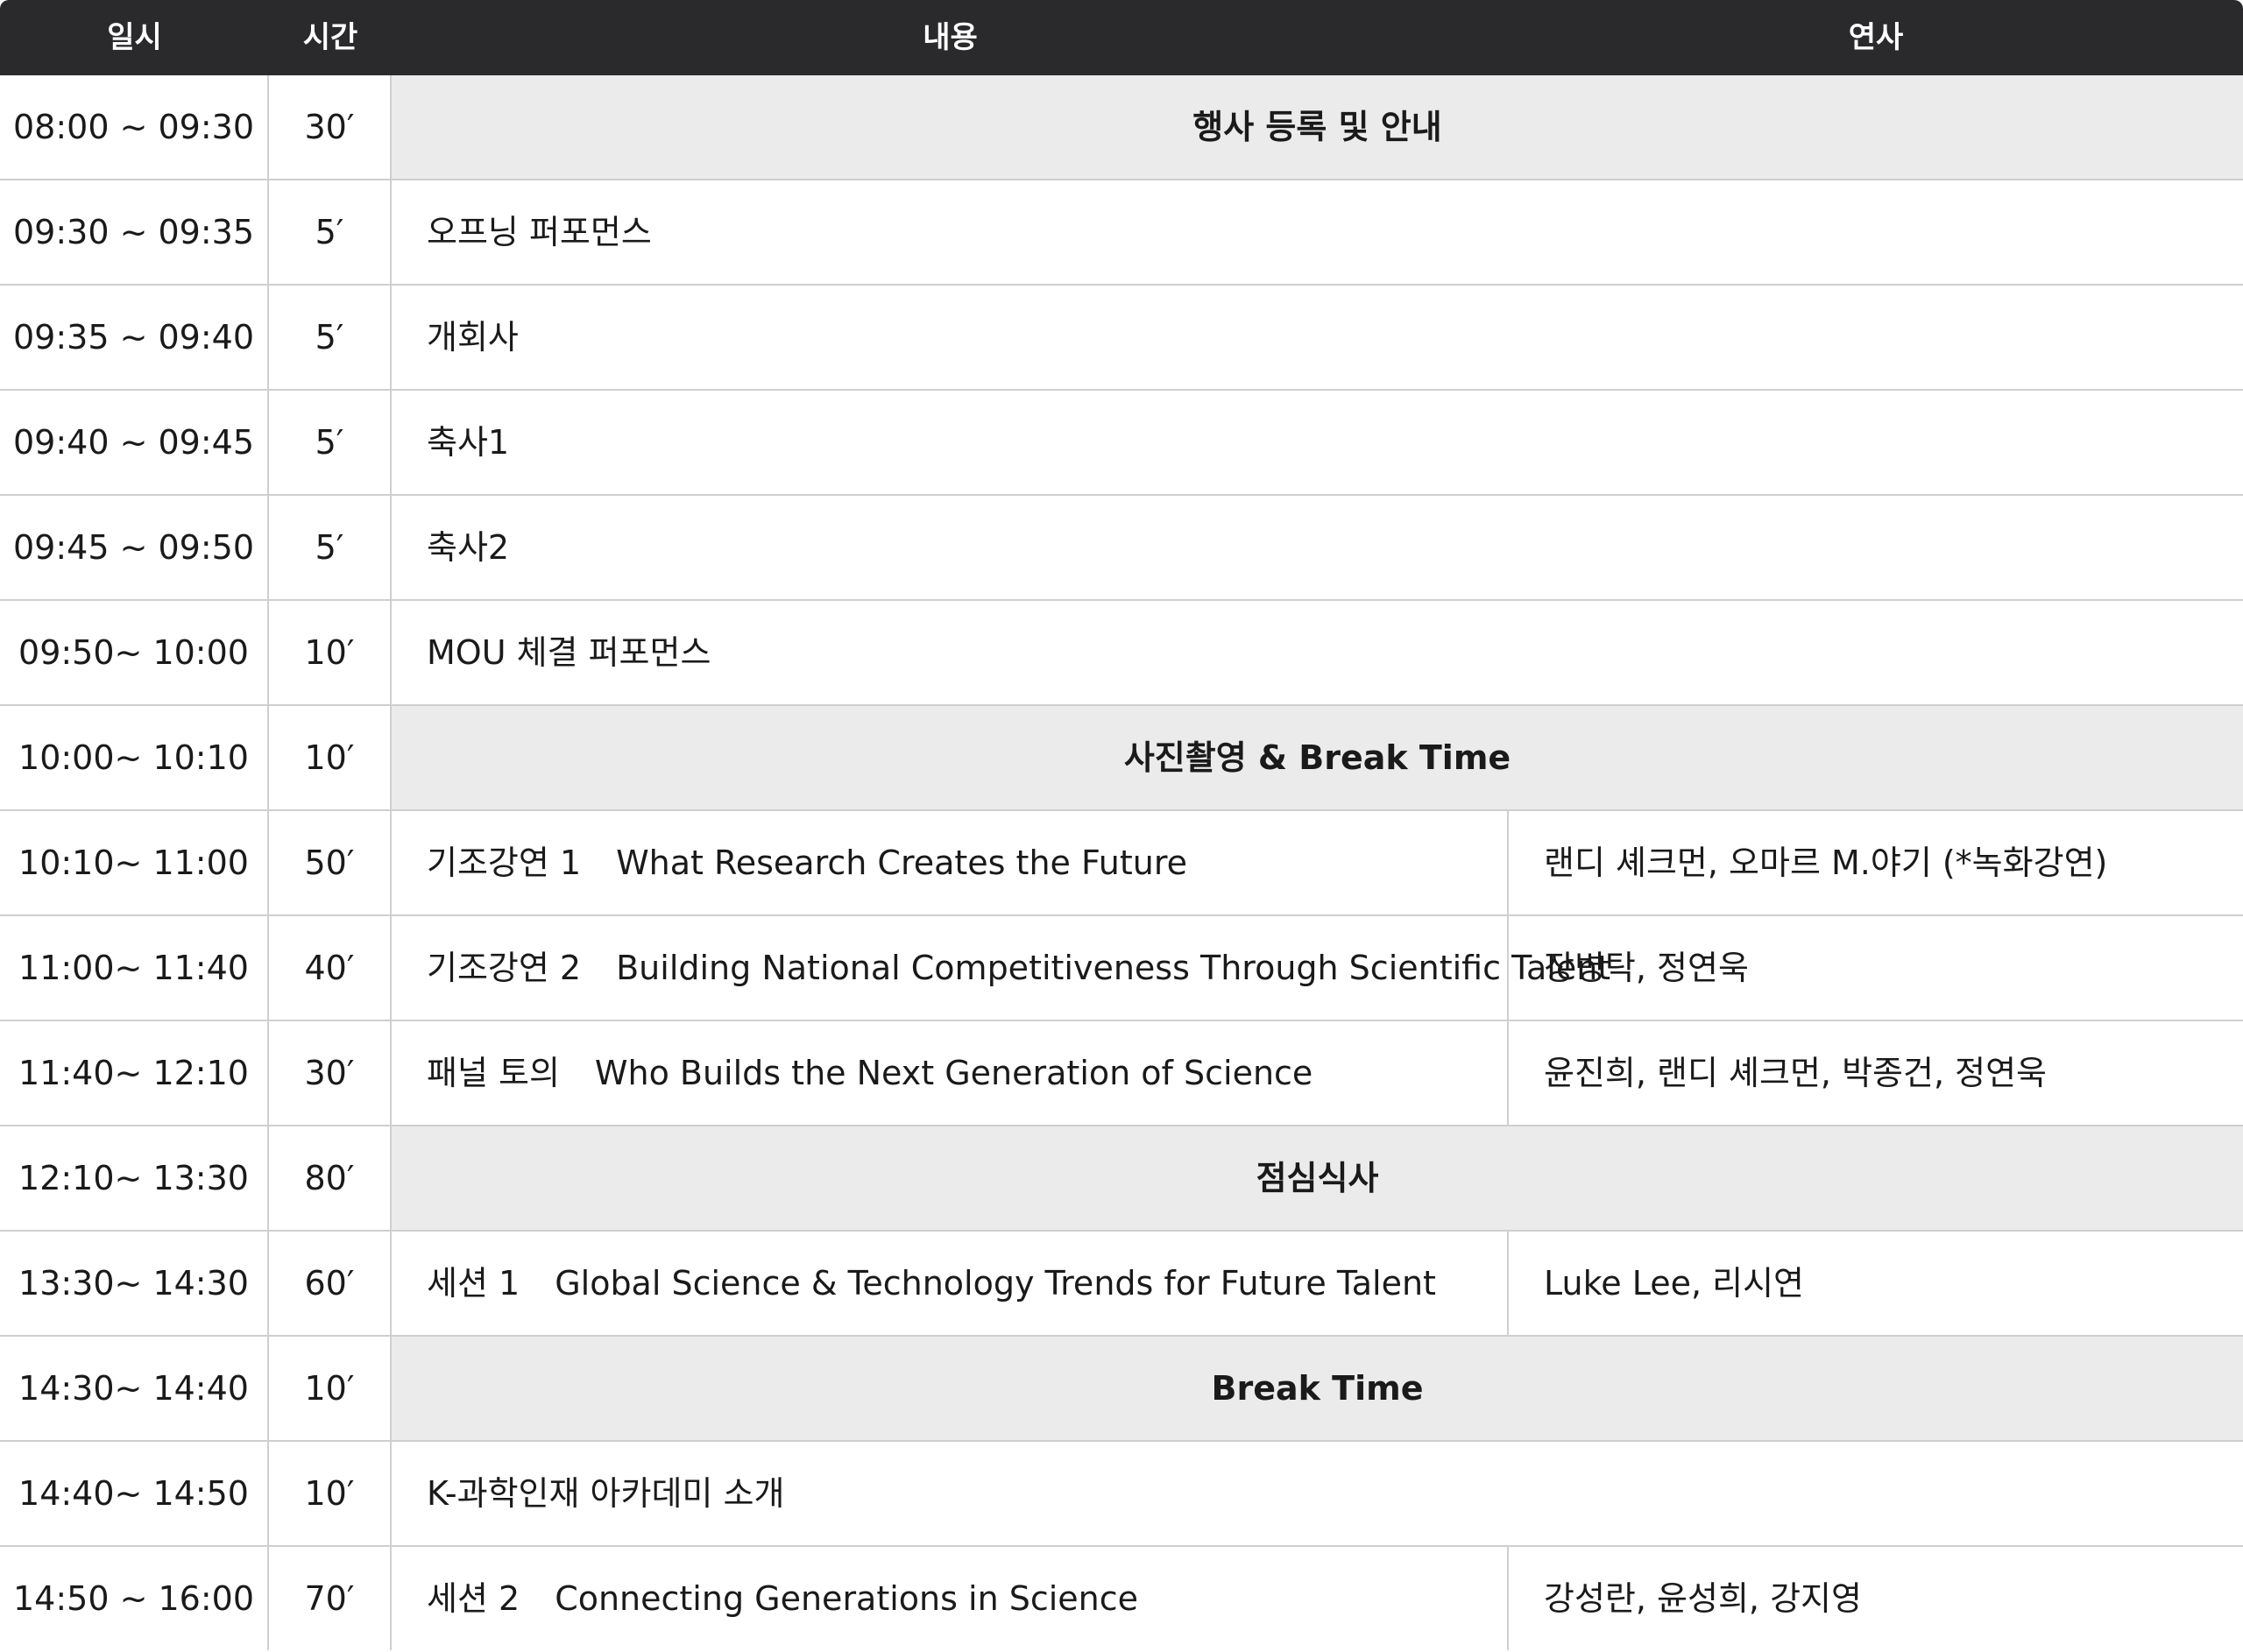 Image resolution: width=2243 pixels, height=1652 pixels. Describe the element at coordinates (474, 1598) in the screenshot. I see `session-tag: 세션 2` at that location.